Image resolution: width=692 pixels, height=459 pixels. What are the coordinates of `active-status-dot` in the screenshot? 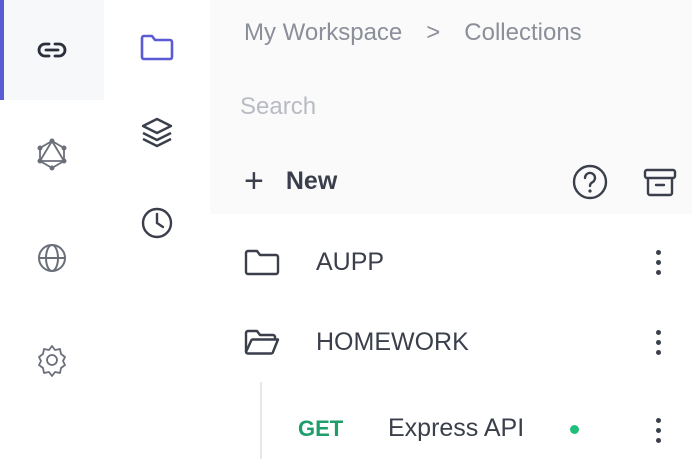 It's located at (574, 429).